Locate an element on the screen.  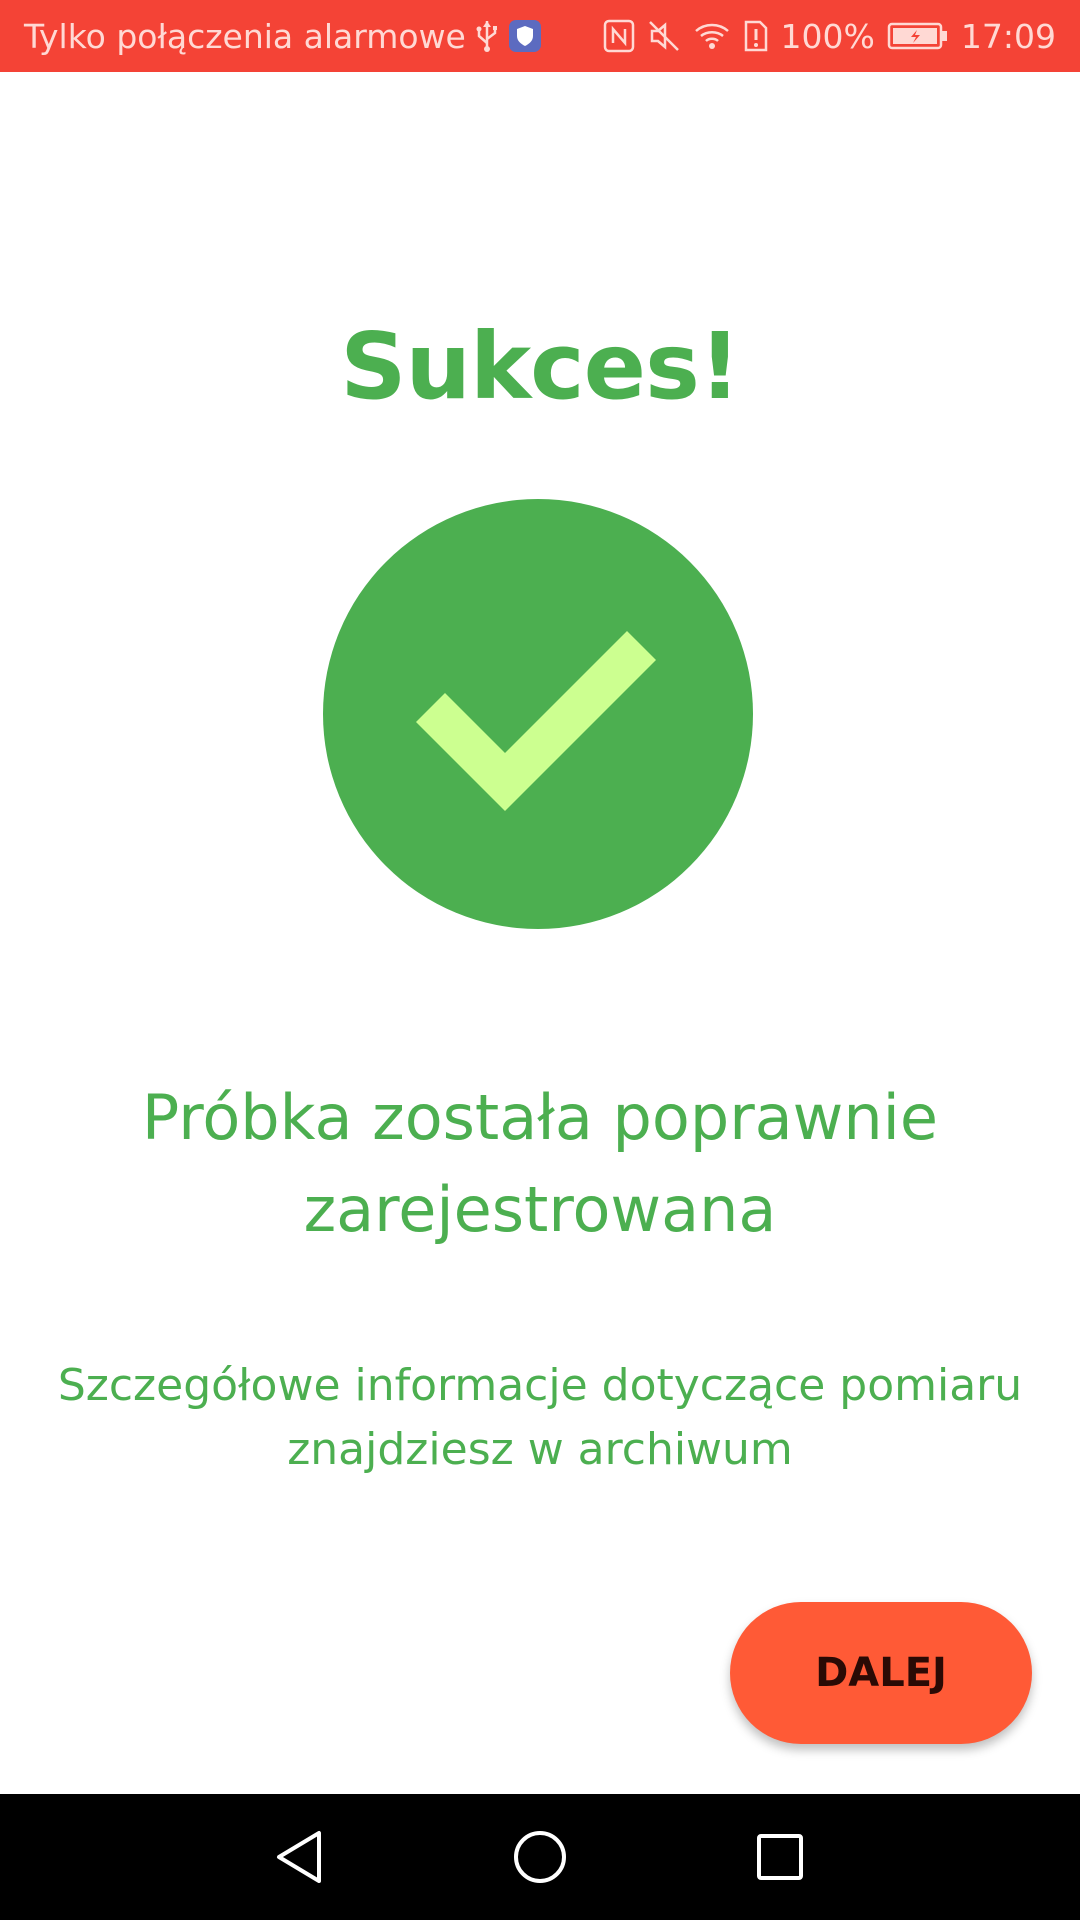
carrier-text: Tylko połączenia alarmowe is located at coordinates (245, 36).